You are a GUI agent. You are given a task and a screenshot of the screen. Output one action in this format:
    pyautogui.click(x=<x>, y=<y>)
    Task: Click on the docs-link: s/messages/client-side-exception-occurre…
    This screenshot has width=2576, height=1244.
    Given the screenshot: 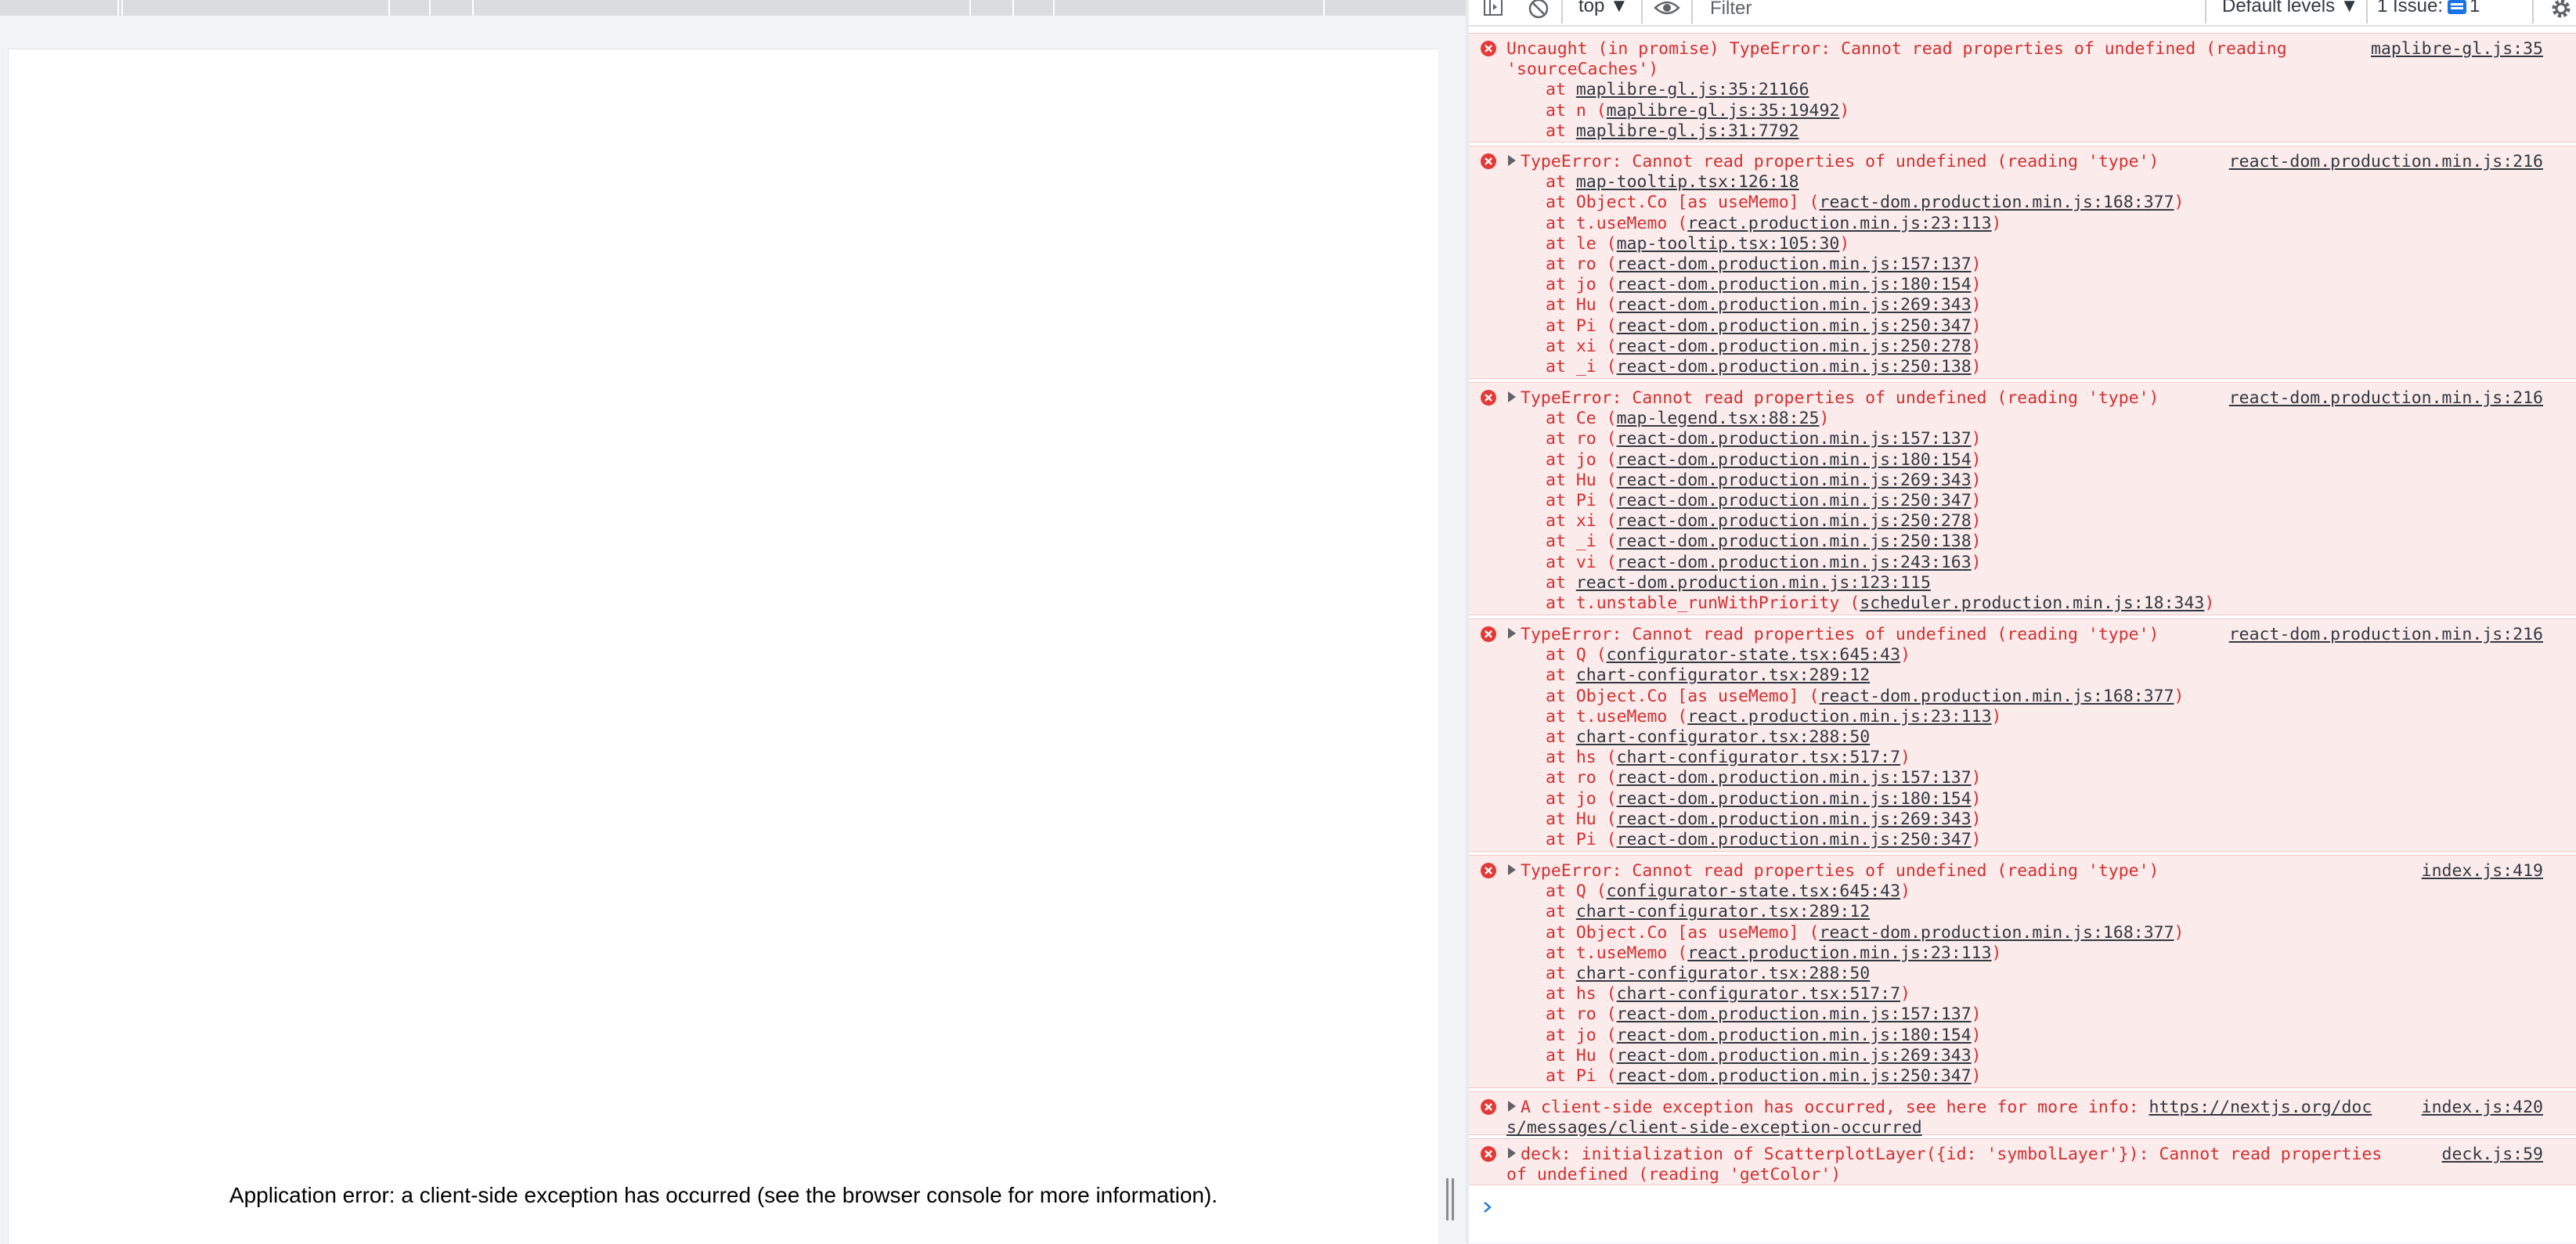 What is the action you would take?
    pyautogui.click(x=1714, y=1128)
    